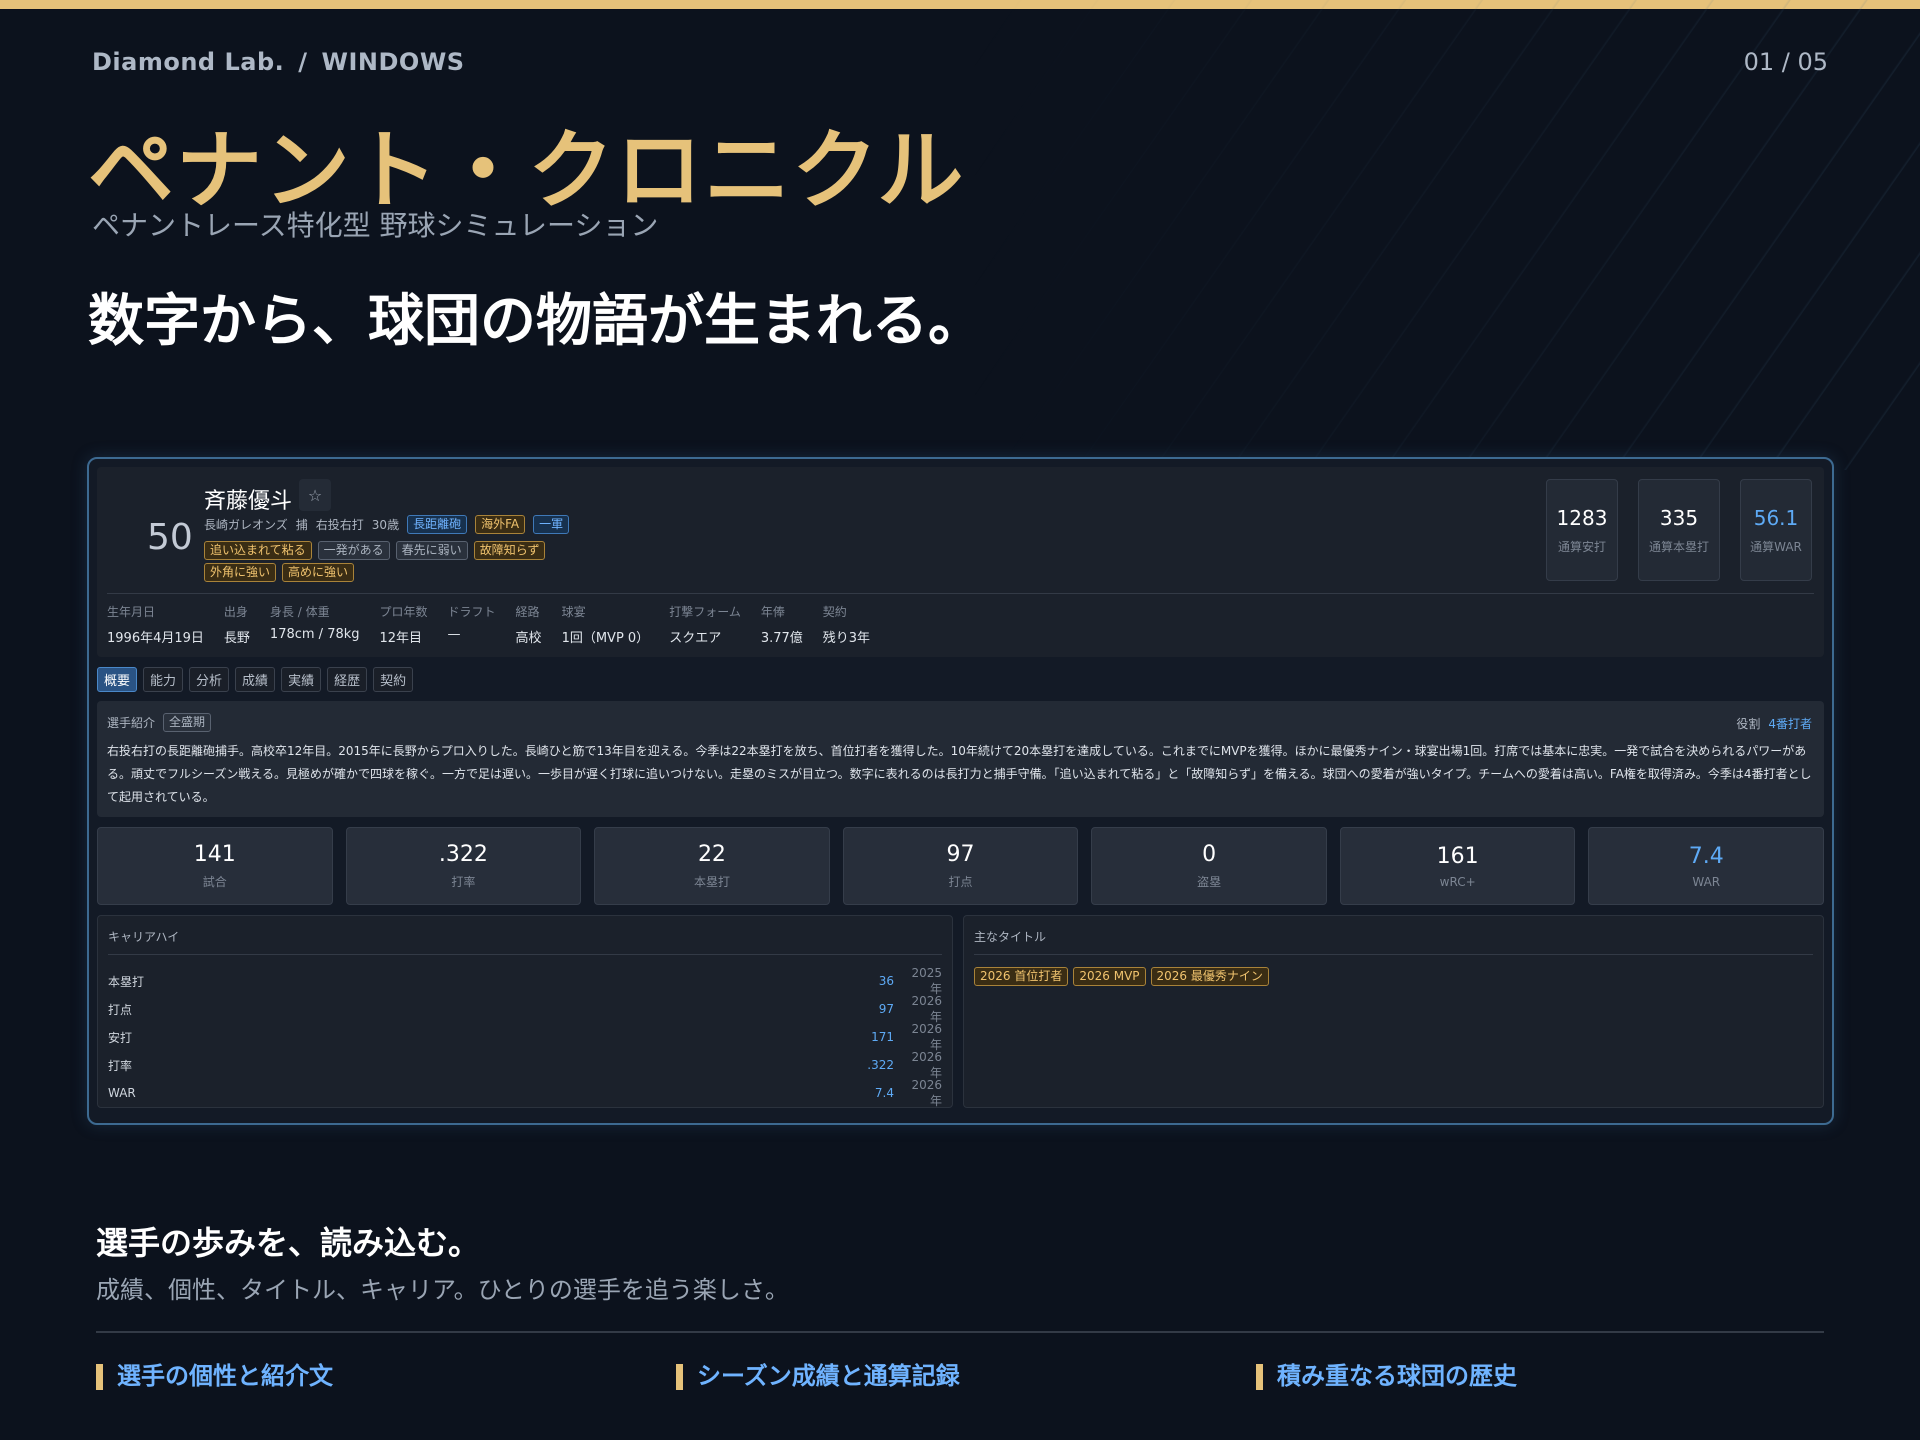  I want to click on player-tabs: 概要 能力 分析 成績 実績 経歴 契約, so click(255, 679).